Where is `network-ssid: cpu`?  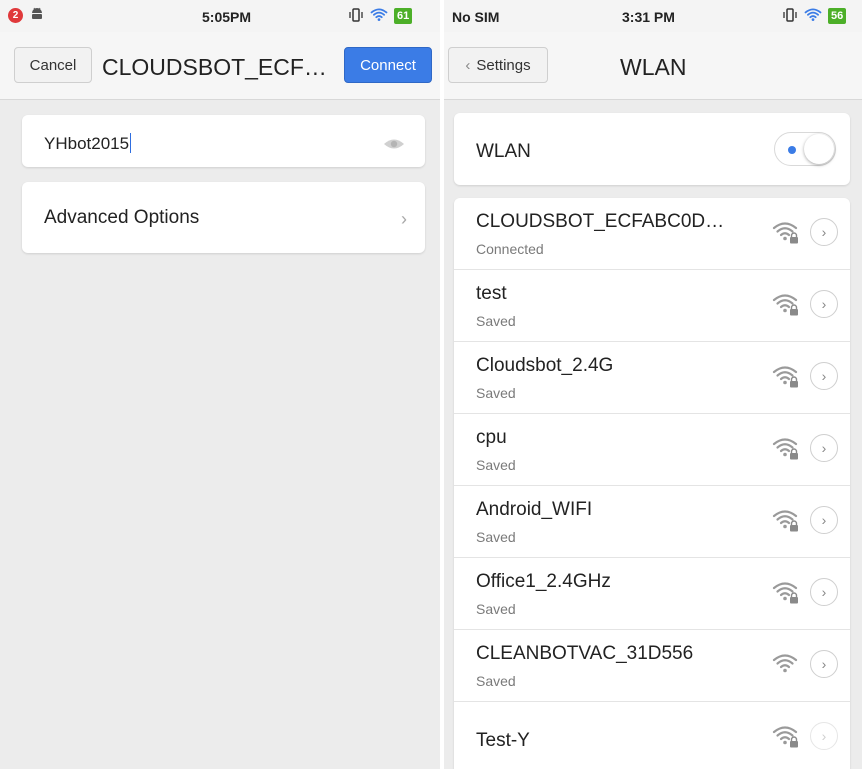 network-ssid: cpu is located at coordinates (491, 437).